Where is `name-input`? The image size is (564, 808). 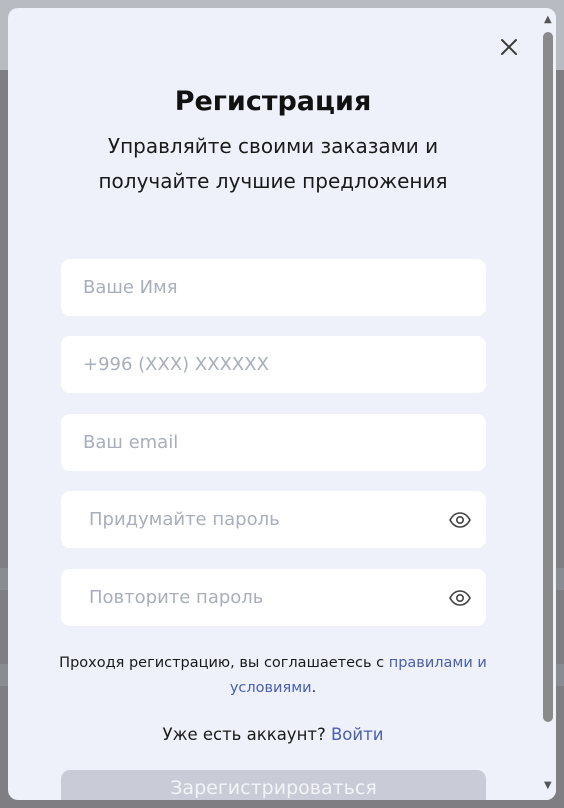 name-input is located at coordinates (273, 287).